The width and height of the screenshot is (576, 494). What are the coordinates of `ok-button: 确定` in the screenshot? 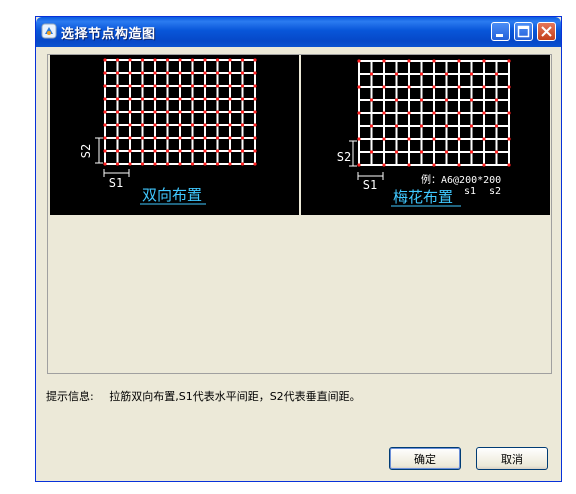 It's located at (425, 458).